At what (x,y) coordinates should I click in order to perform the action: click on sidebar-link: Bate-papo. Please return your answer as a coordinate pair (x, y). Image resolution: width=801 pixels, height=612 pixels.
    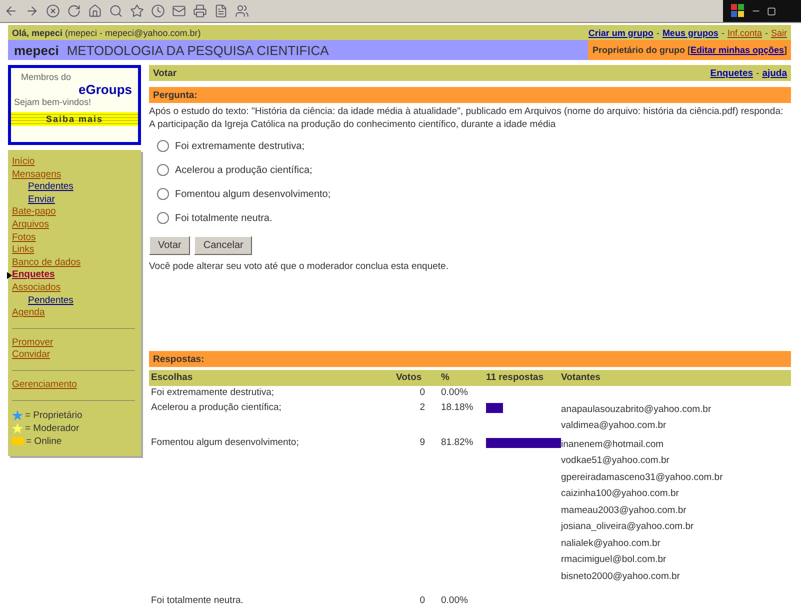
    Looking at the image, I should click on (73, 212).